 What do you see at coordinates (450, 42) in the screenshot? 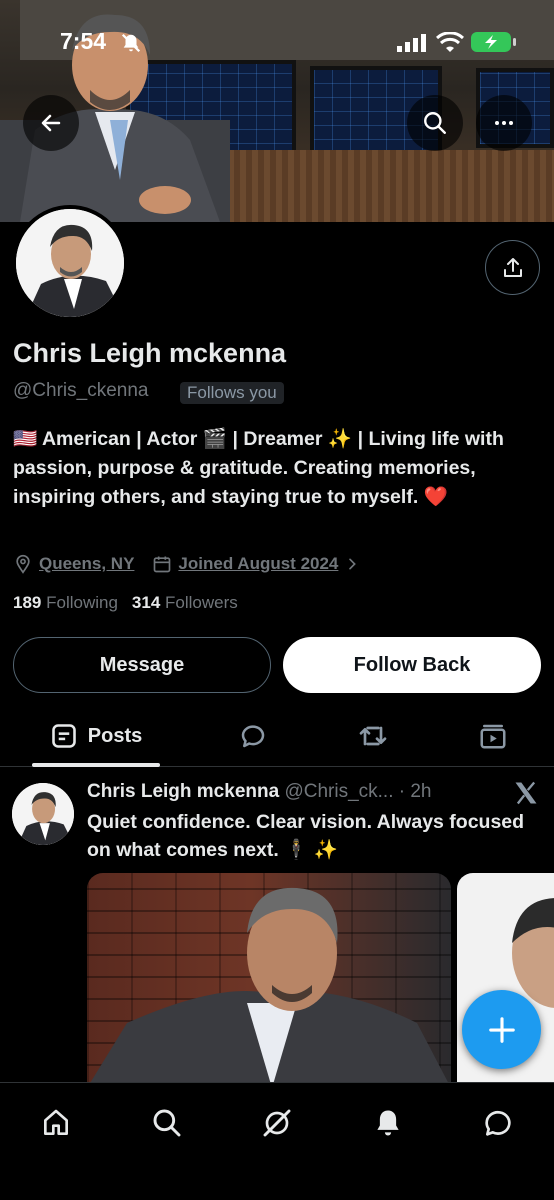
I see `wifi-icon` at bounding box center [450, 42].